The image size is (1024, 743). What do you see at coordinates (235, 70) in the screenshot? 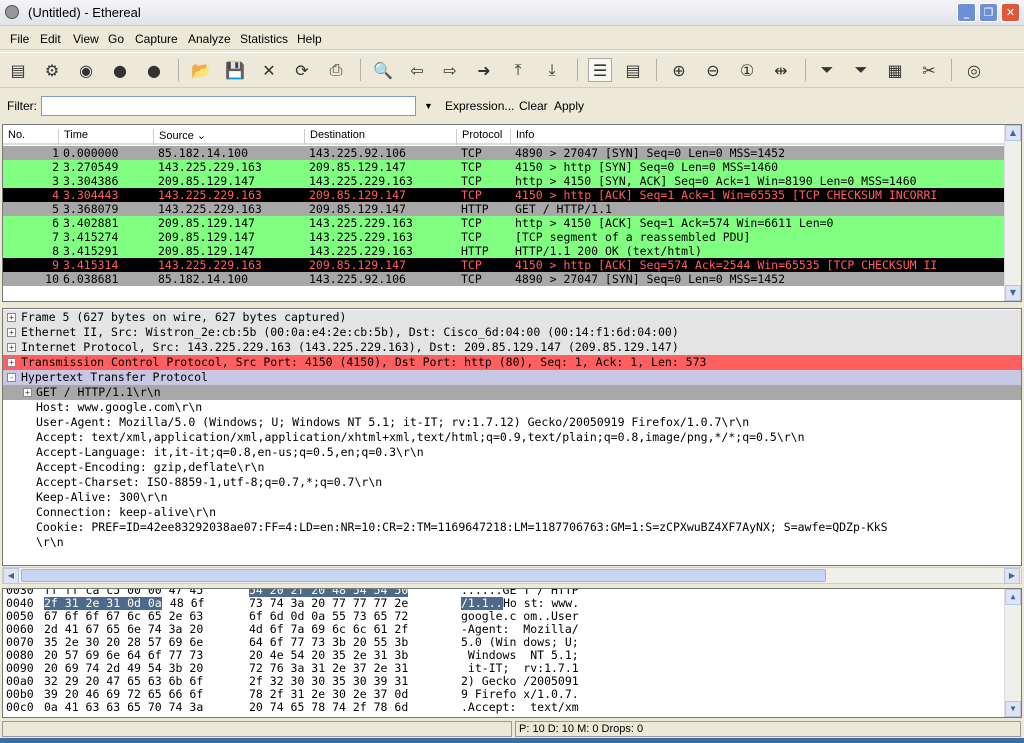
I see `save-button: 💾` at bounding box center [235, 70].